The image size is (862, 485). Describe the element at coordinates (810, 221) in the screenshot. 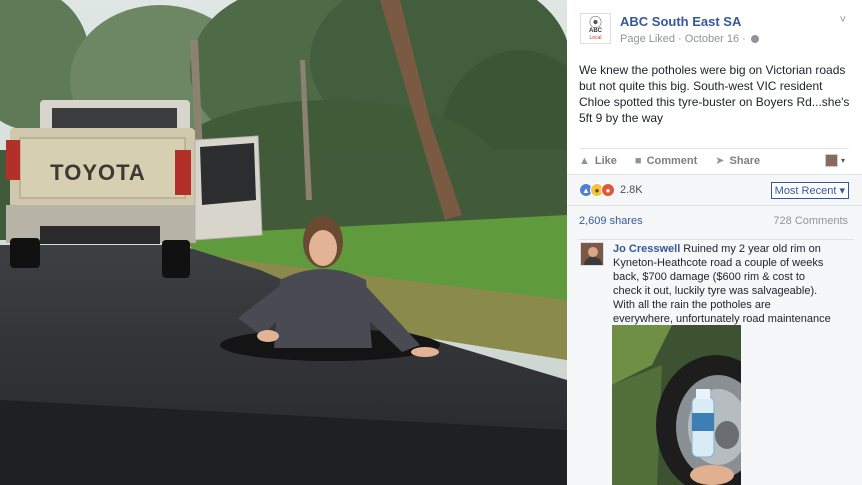

I see `comments-count-link: 728 Comments` at that location.